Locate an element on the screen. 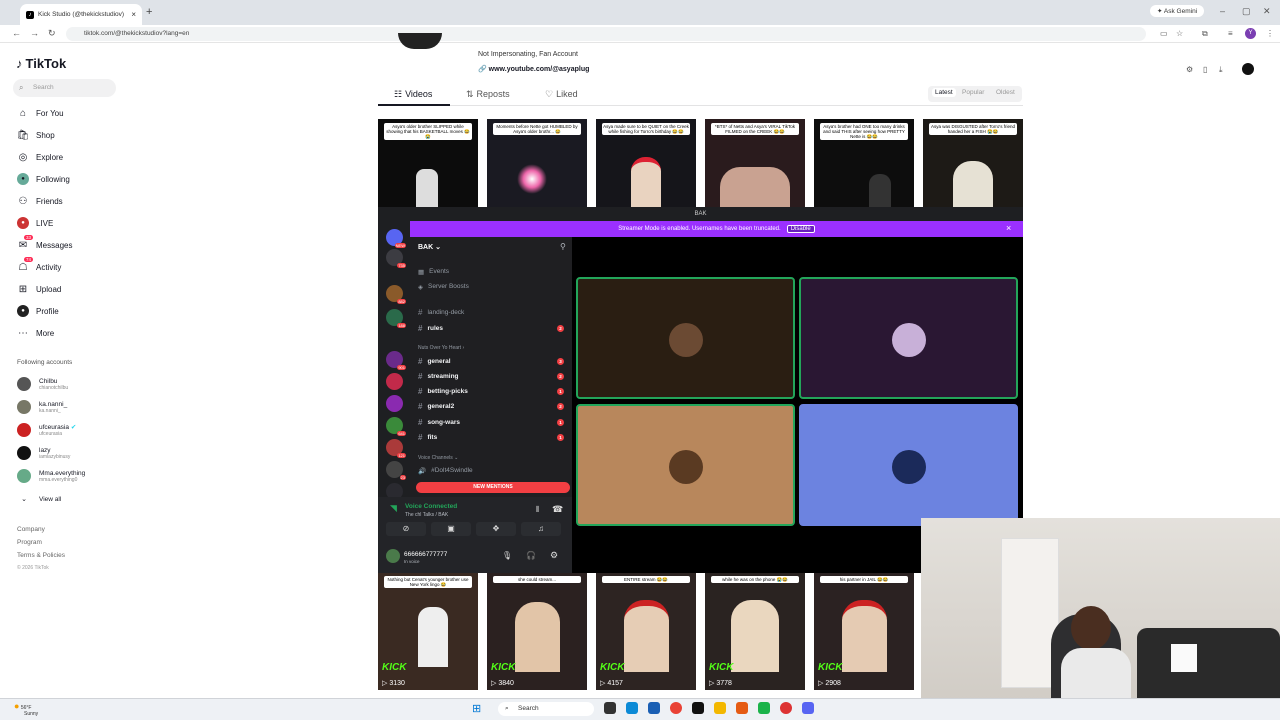  store-icon is located at coordinates (654, 708).